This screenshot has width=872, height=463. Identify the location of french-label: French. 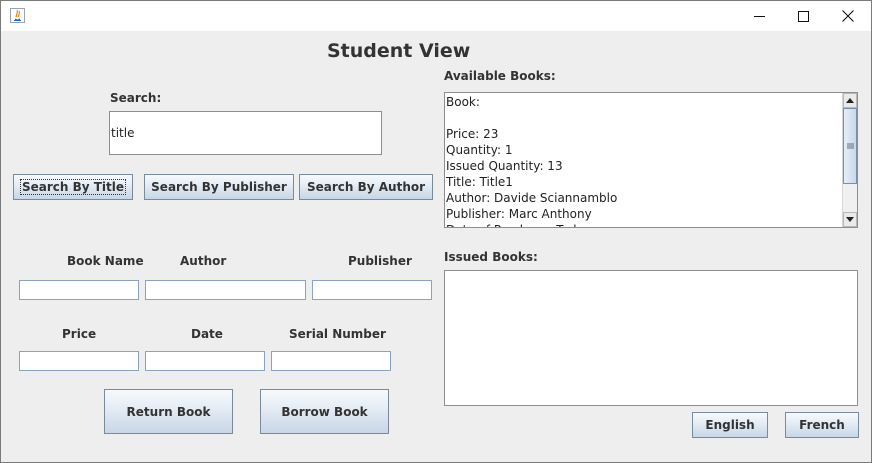
(822, 425).